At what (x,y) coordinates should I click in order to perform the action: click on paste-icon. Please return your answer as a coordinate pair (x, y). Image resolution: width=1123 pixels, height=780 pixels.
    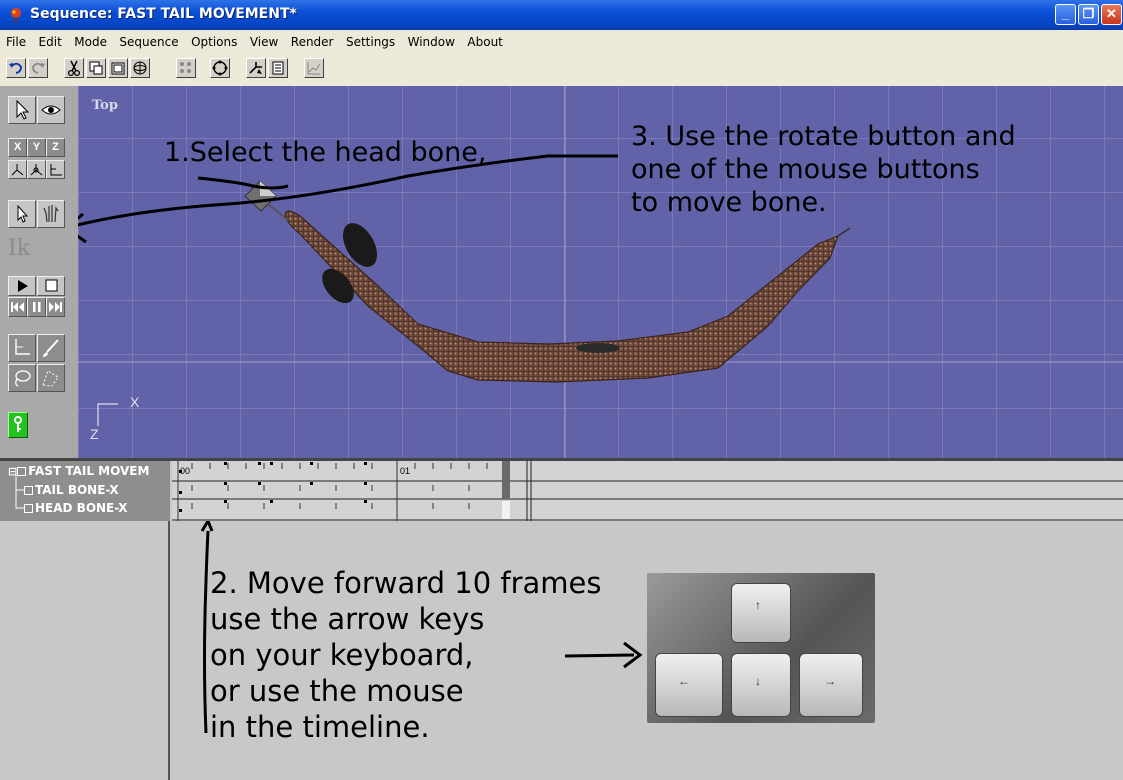
    Looking at the image, I should click on (118, 68).